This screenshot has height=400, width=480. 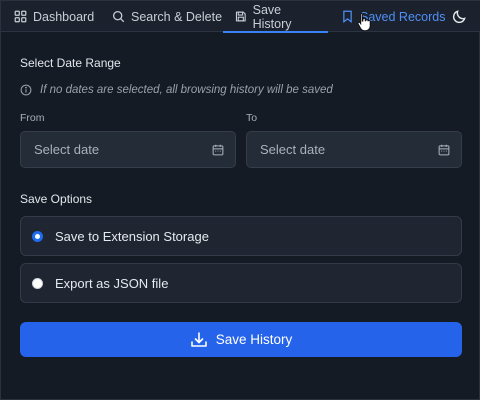 What do you see at coordinates (37, 283) in the screenshot?
I see `radio-export-json` at bounding box center [37, 283].